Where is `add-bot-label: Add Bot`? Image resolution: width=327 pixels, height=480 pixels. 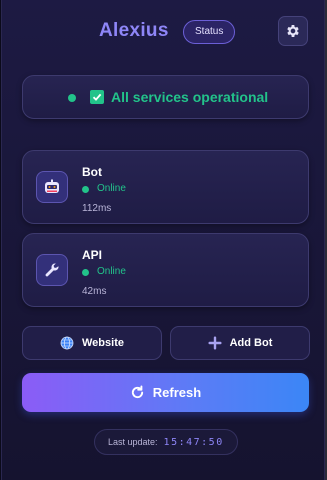 add-bot-label: Add Bot is located at coordinates (251, 343).